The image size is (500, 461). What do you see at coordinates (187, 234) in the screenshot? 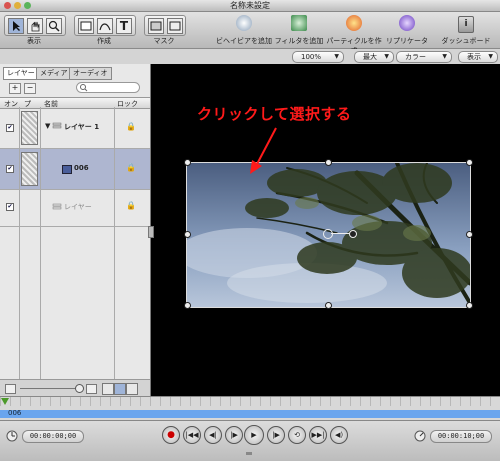
I see `resize-handle-left` at bounding box center [187, 234].